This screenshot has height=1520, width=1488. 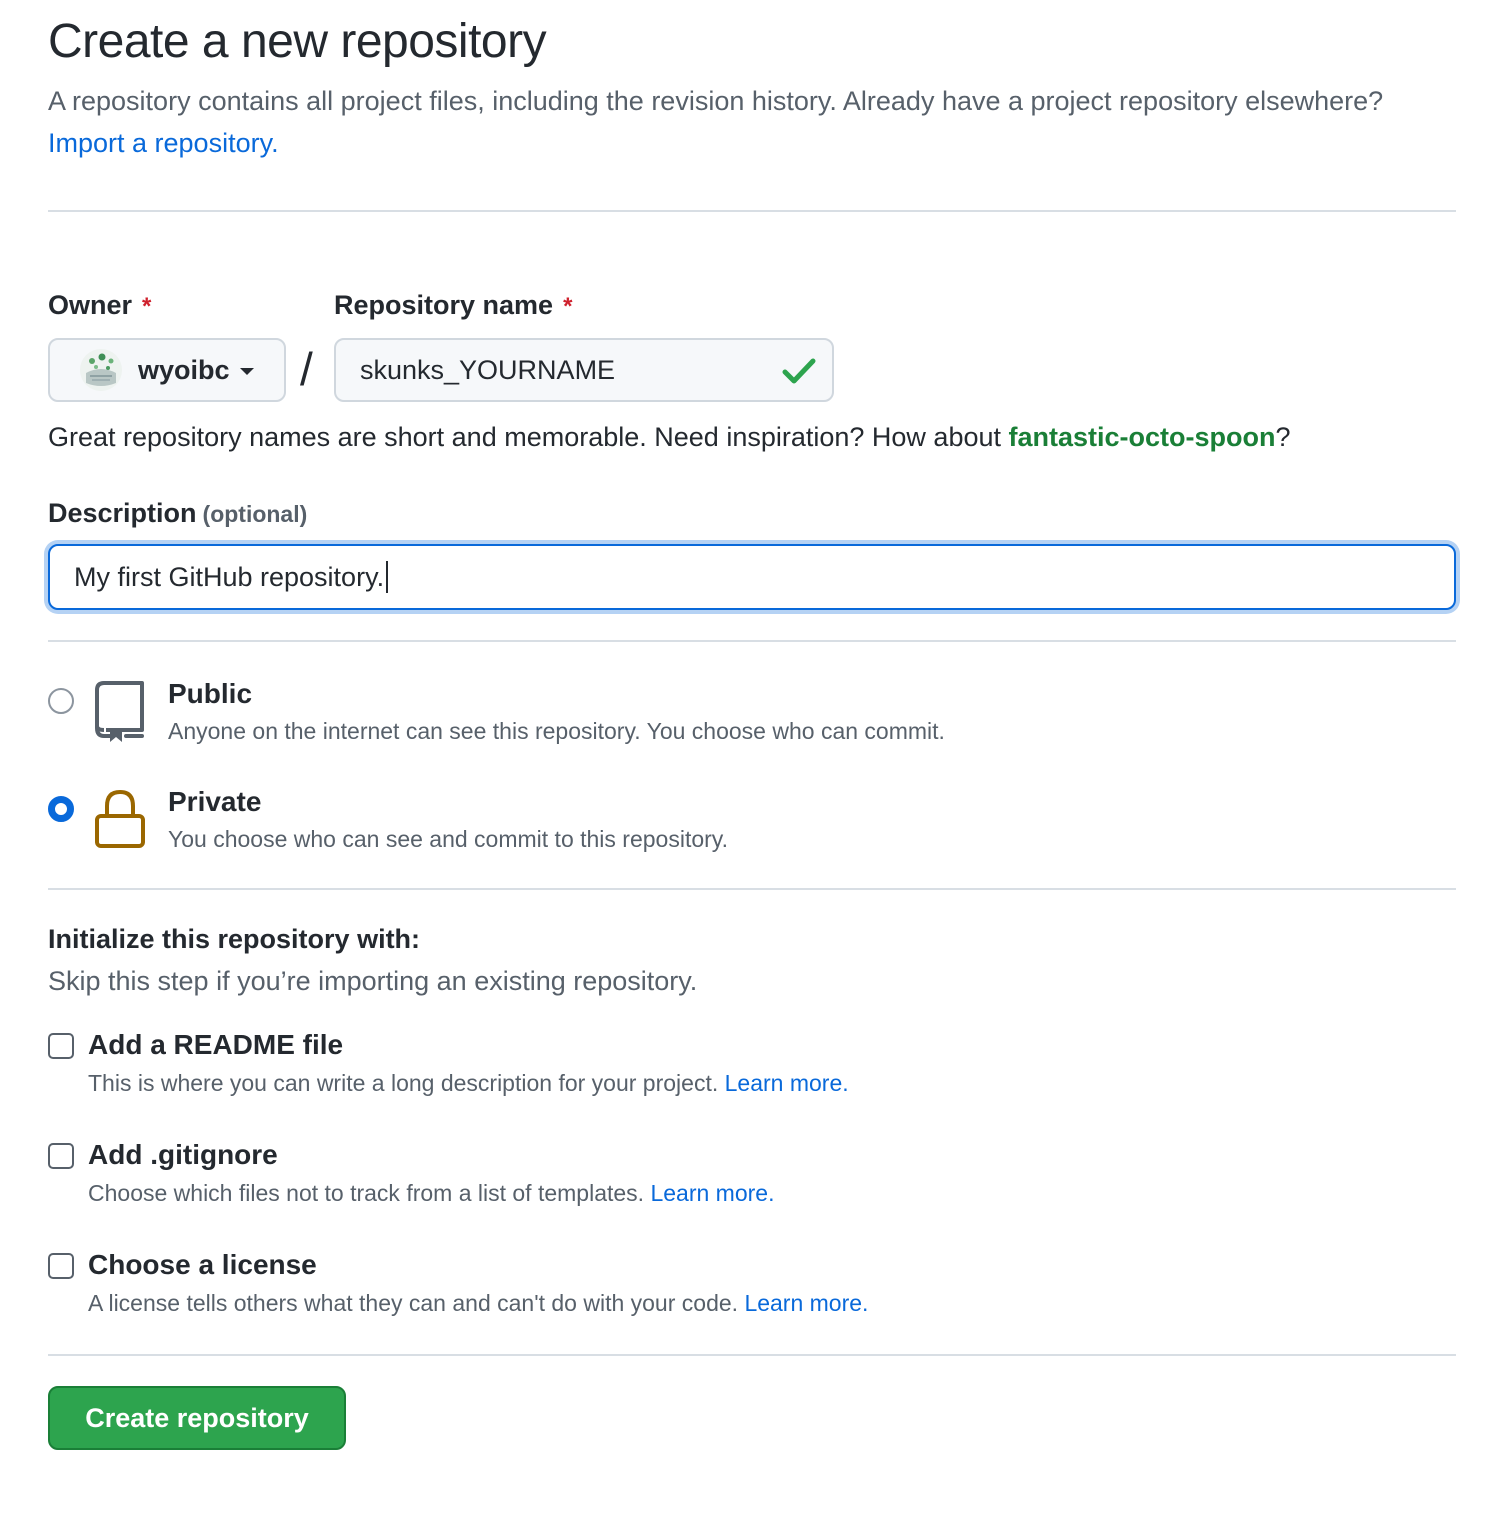 What do you see at coordinates (197, 1418) in the screenshot?
I see `create-repository-button: Create repository` at bounding box center [197, 1418].